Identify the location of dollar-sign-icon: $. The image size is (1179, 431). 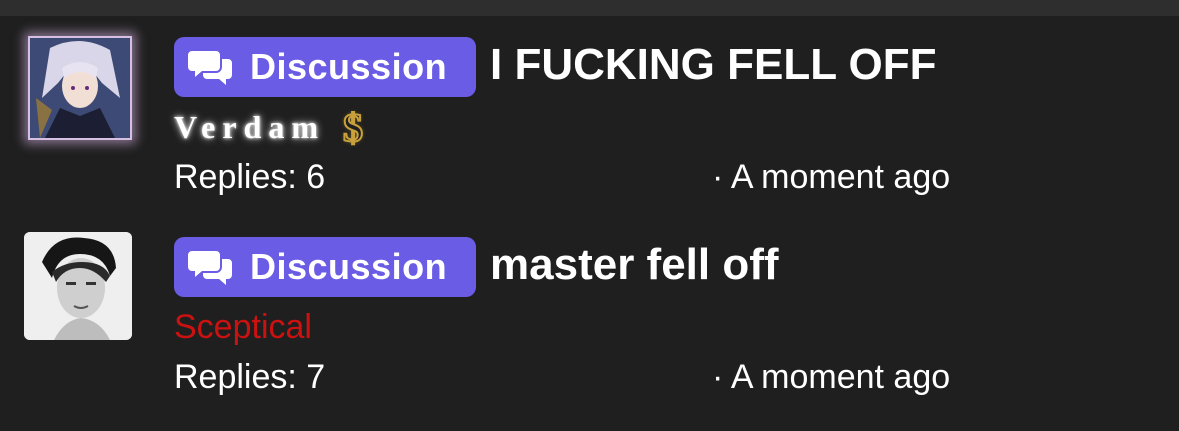
(353, 127).